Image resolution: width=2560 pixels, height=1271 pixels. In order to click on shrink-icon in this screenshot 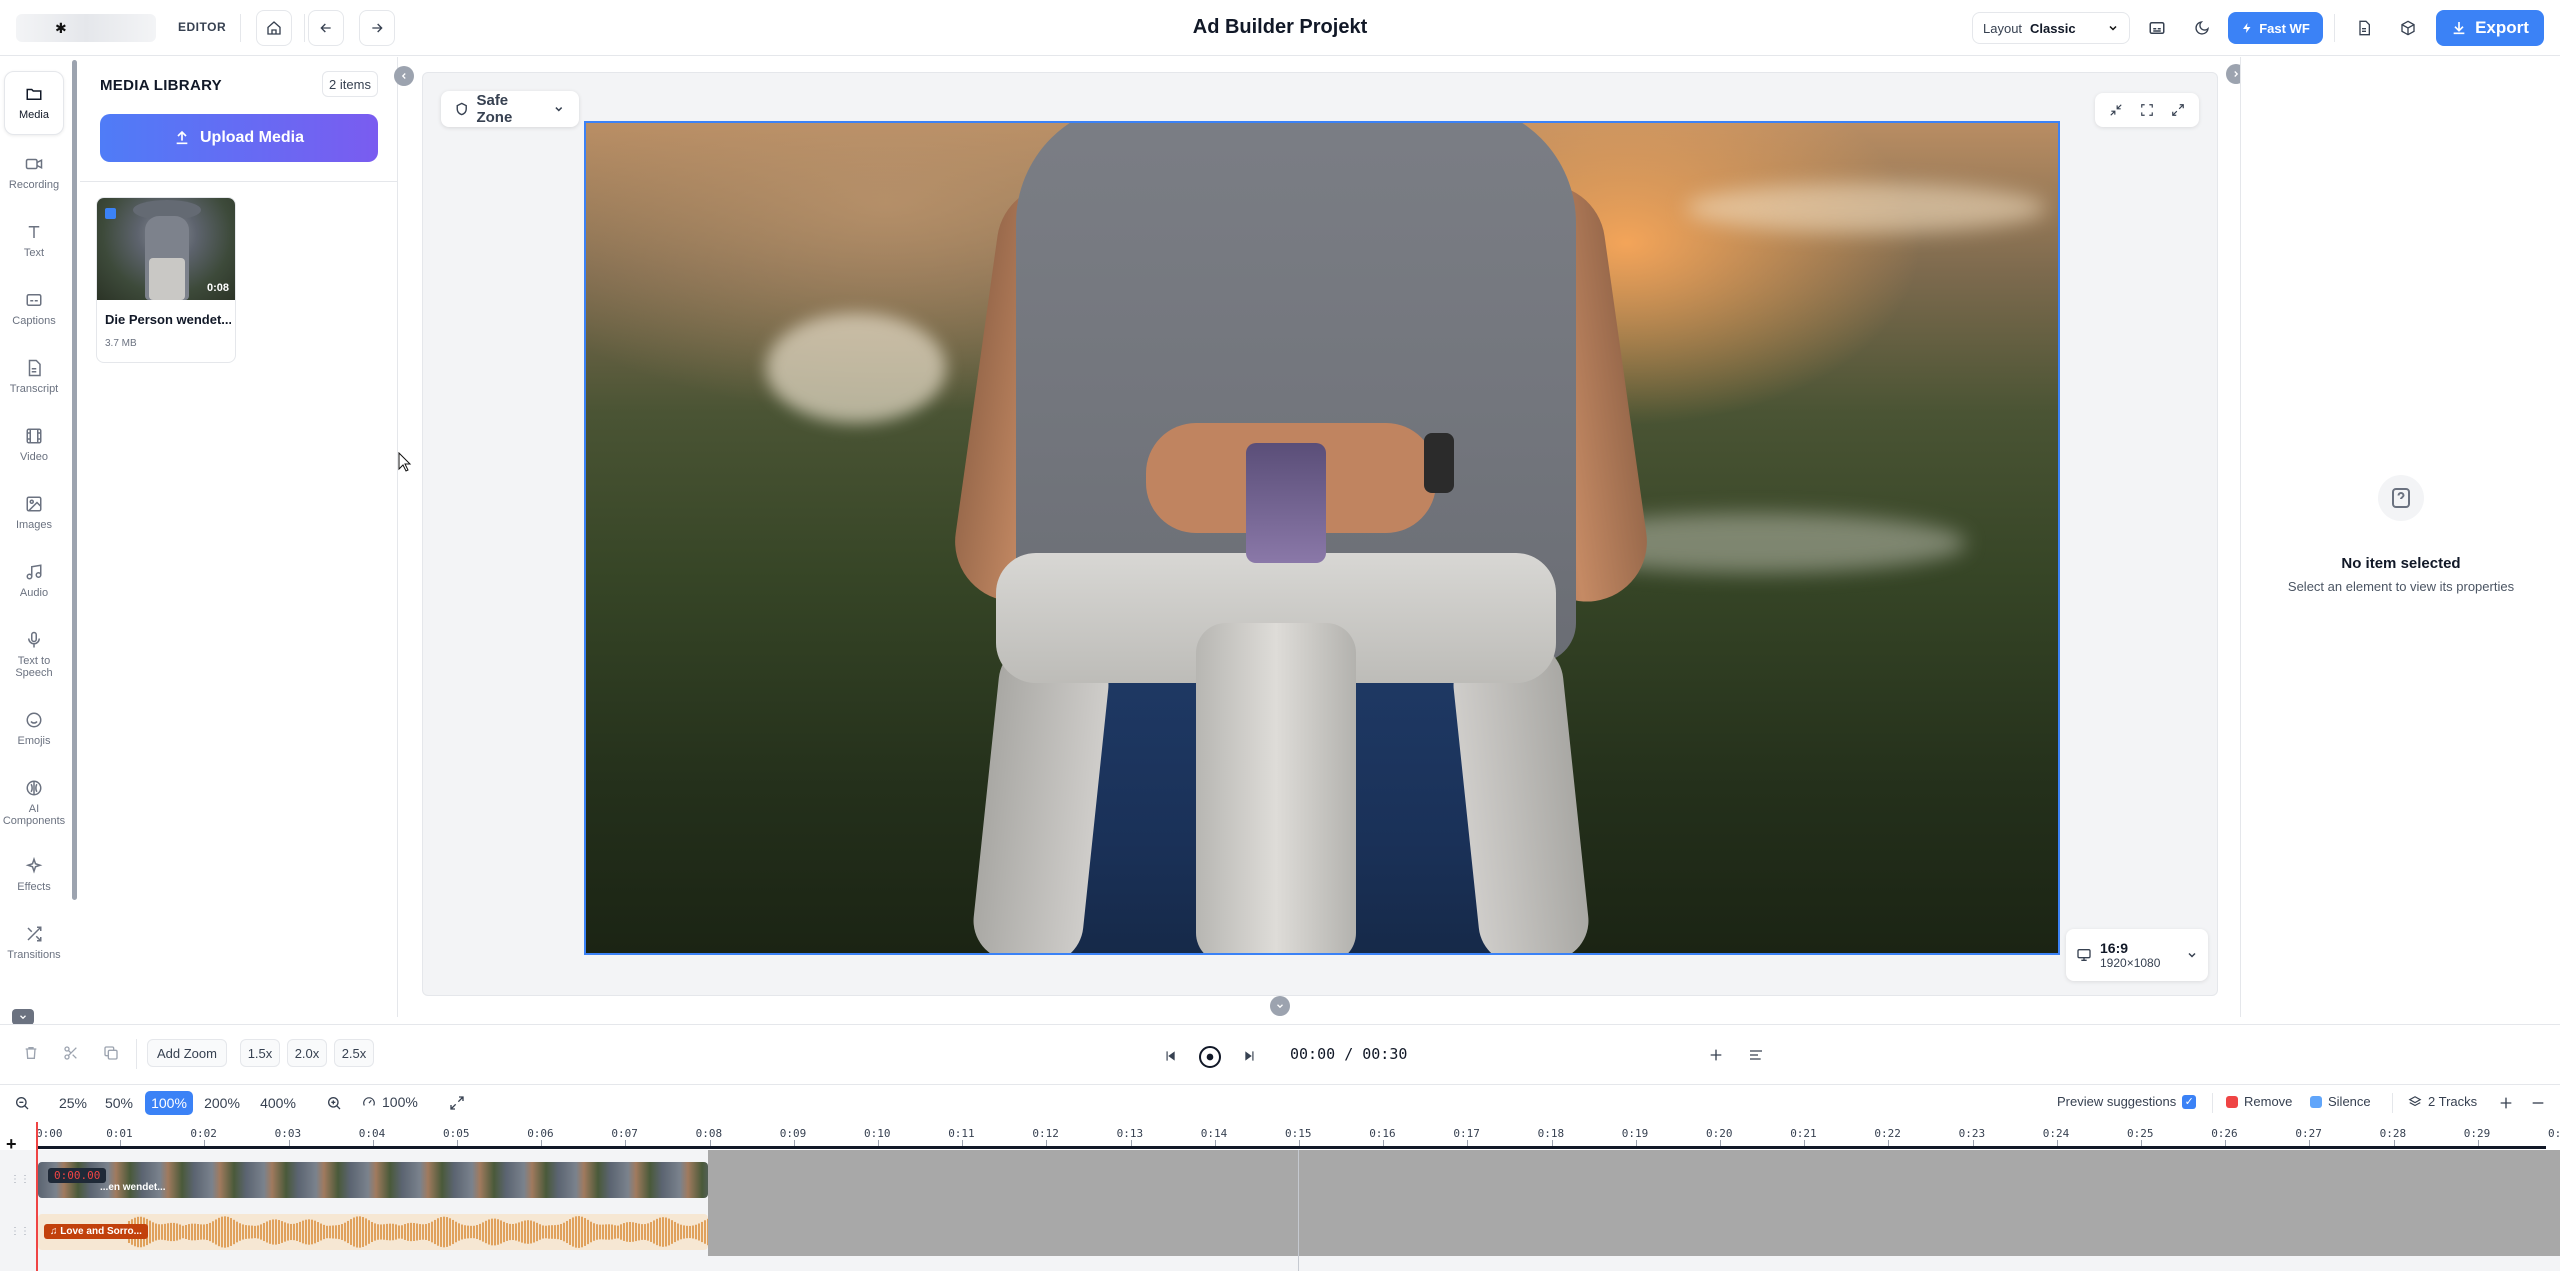, I will do `click(2116, 110)`.